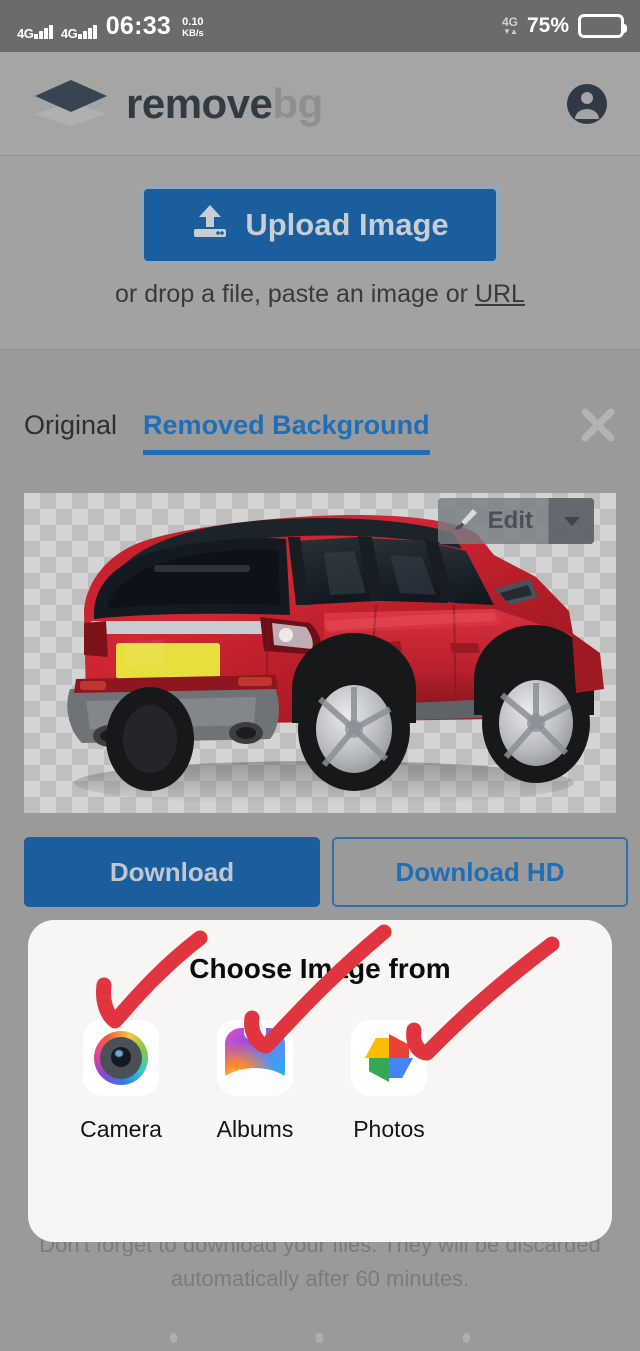  I want to click on chevron-down-icon, so click(571, 521).